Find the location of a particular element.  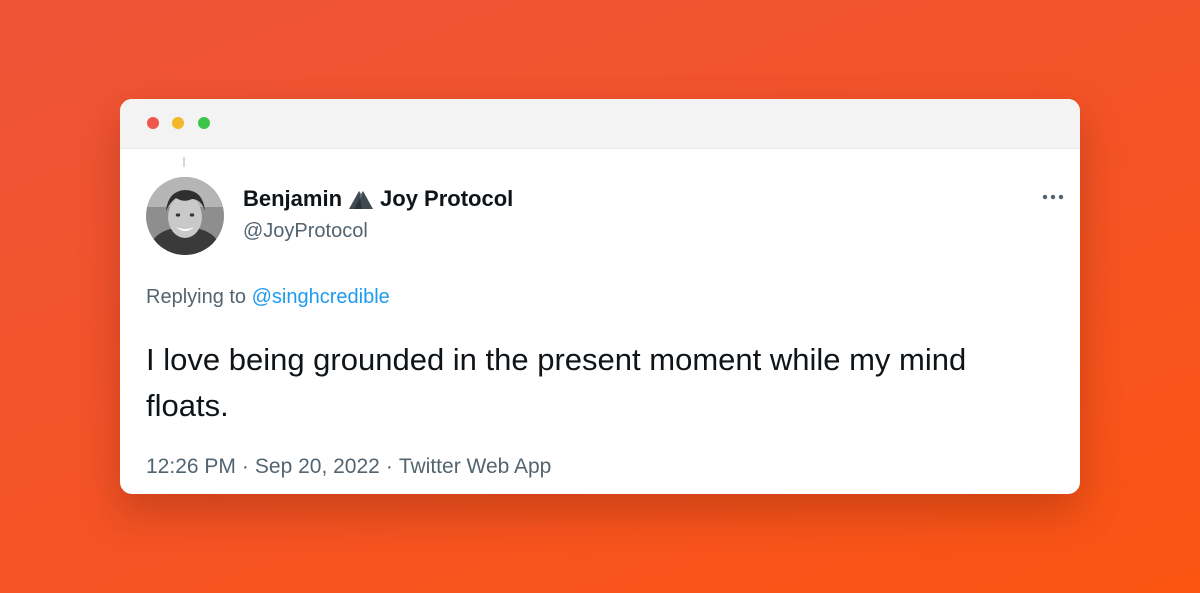

window-titlebar is located at coordinates (600, 124).